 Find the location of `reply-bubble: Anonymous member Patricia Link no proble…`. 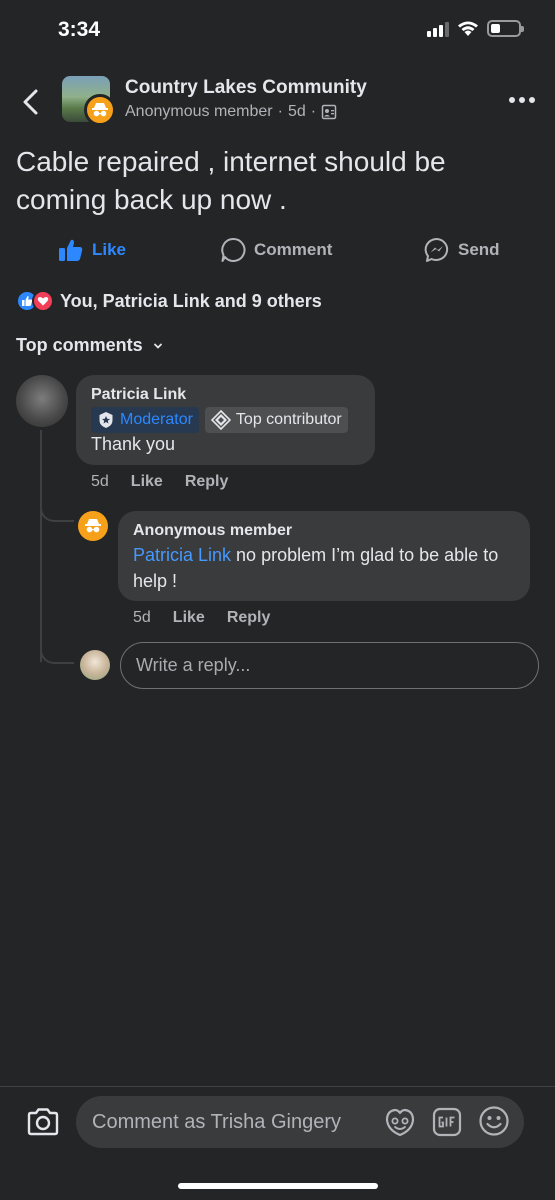

reply-bubble: Anonymous member Patricia Link no proble… is located at coordinates (324, 556).